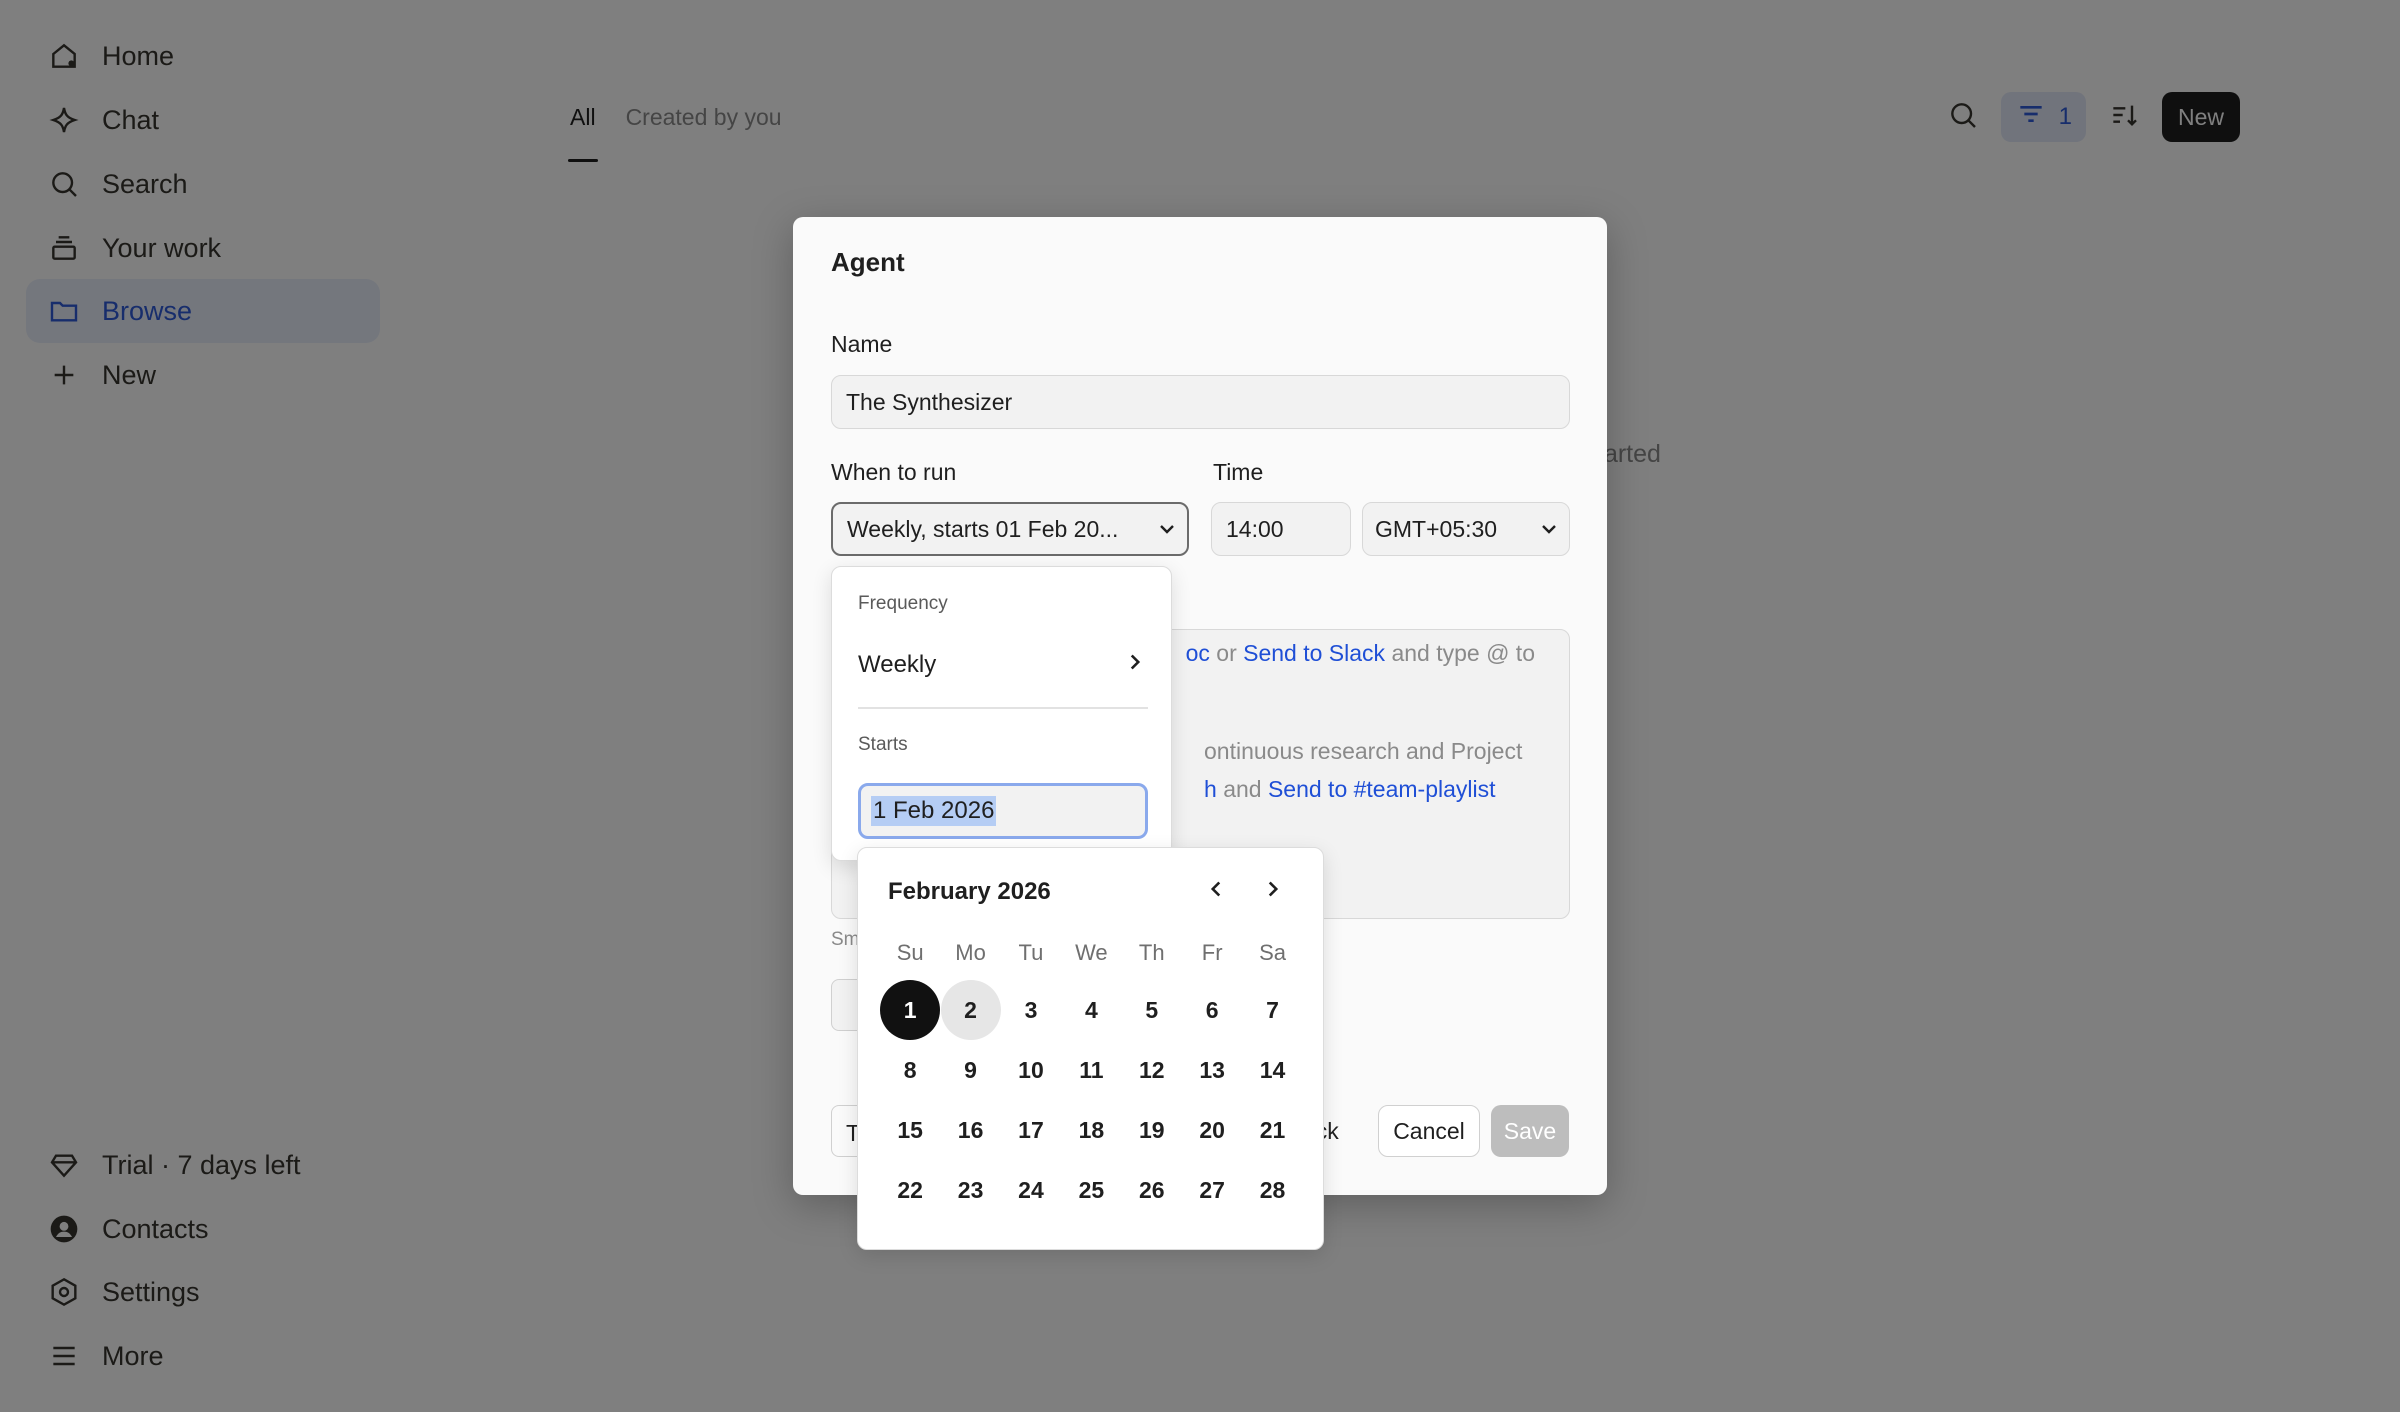  I want to click on calendar-day-label: 2, so click(970, 1010).